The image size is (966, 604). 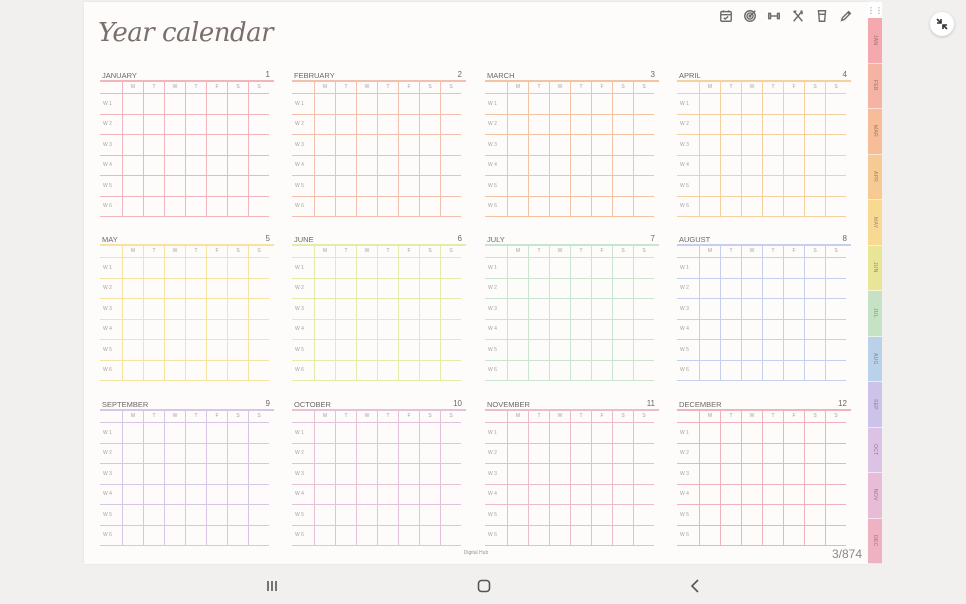 What do you see at coordinates (700, 404) in the screenshot?
I see `month-name: DECEMBER` at bounding box center [700, 404].